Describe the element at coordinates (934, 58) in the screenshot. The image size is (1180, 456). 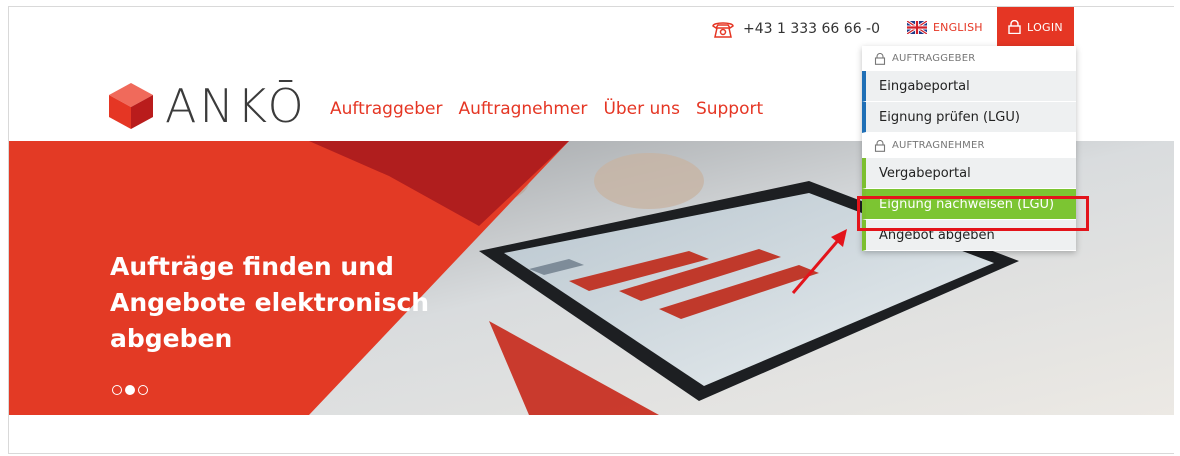
I see `dropdown-group-label: AUFTRAGGEBER` at that location.